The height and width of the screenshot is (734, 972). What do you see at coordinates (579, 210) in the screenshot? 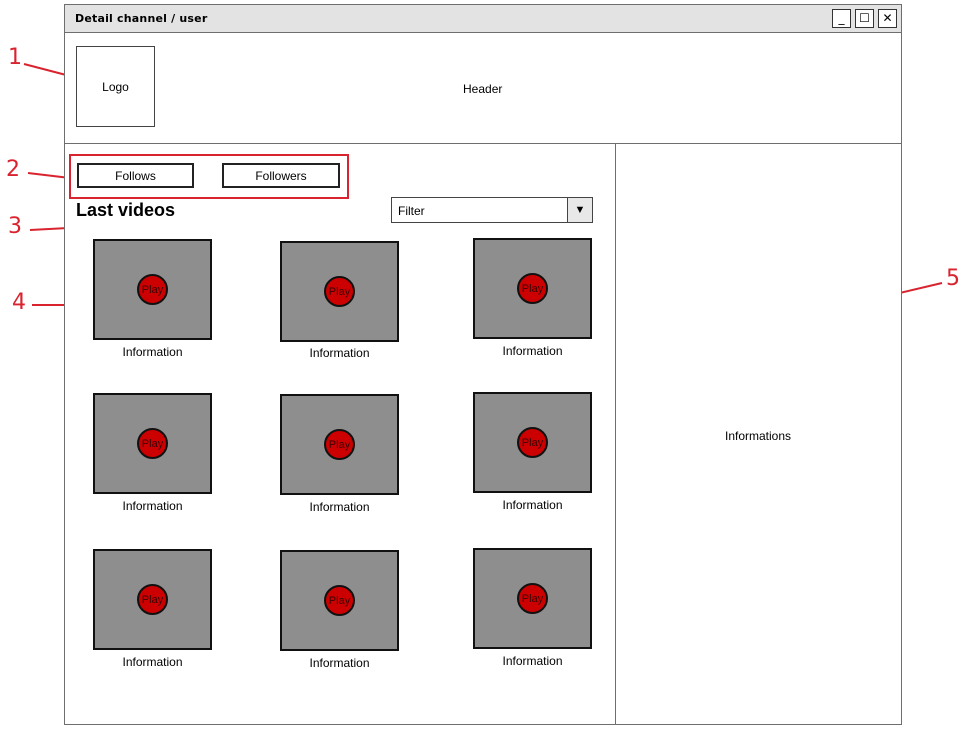
I see `dropdown-arrow-icon: ▼` at bounding box center [579, 210].